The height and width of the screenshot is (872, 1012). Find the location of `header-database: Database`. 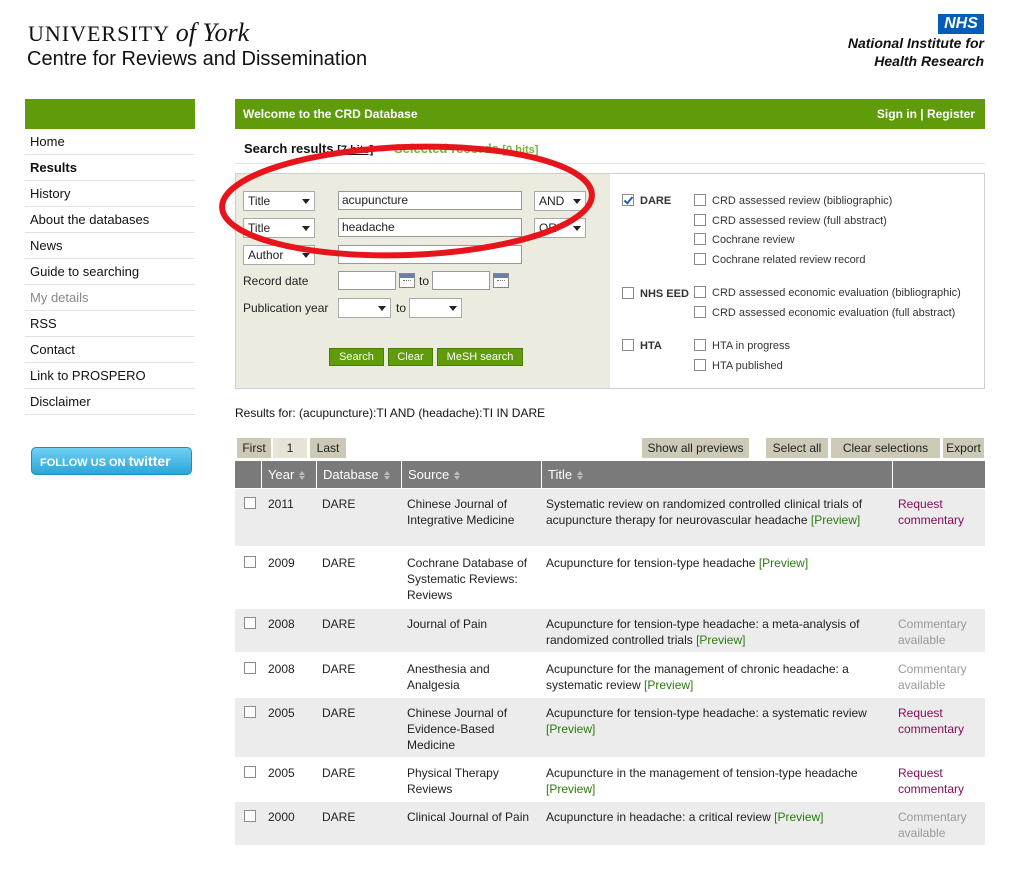

header-database: Database is located at coordinates (358, 474).